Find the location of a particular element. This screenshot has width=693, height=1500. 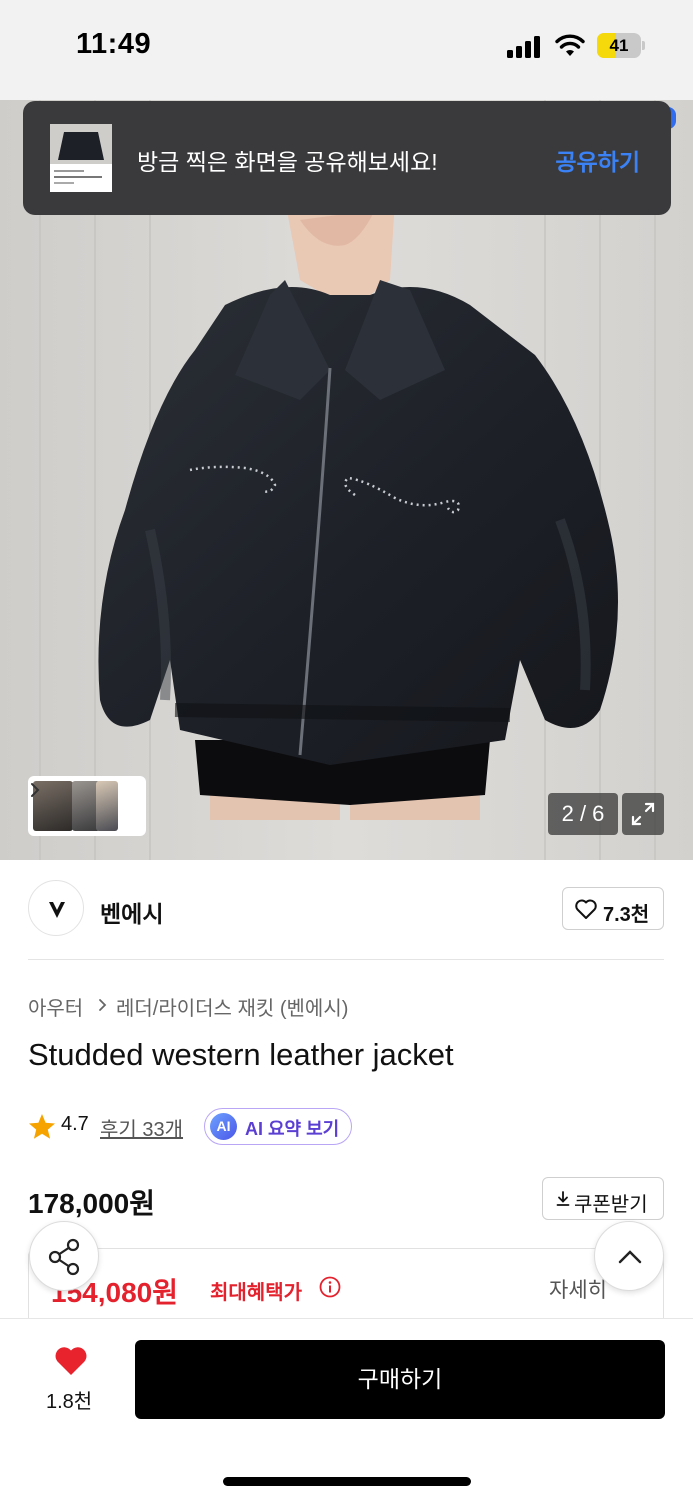

brand-v-icon is located at coordinates (57, 910).